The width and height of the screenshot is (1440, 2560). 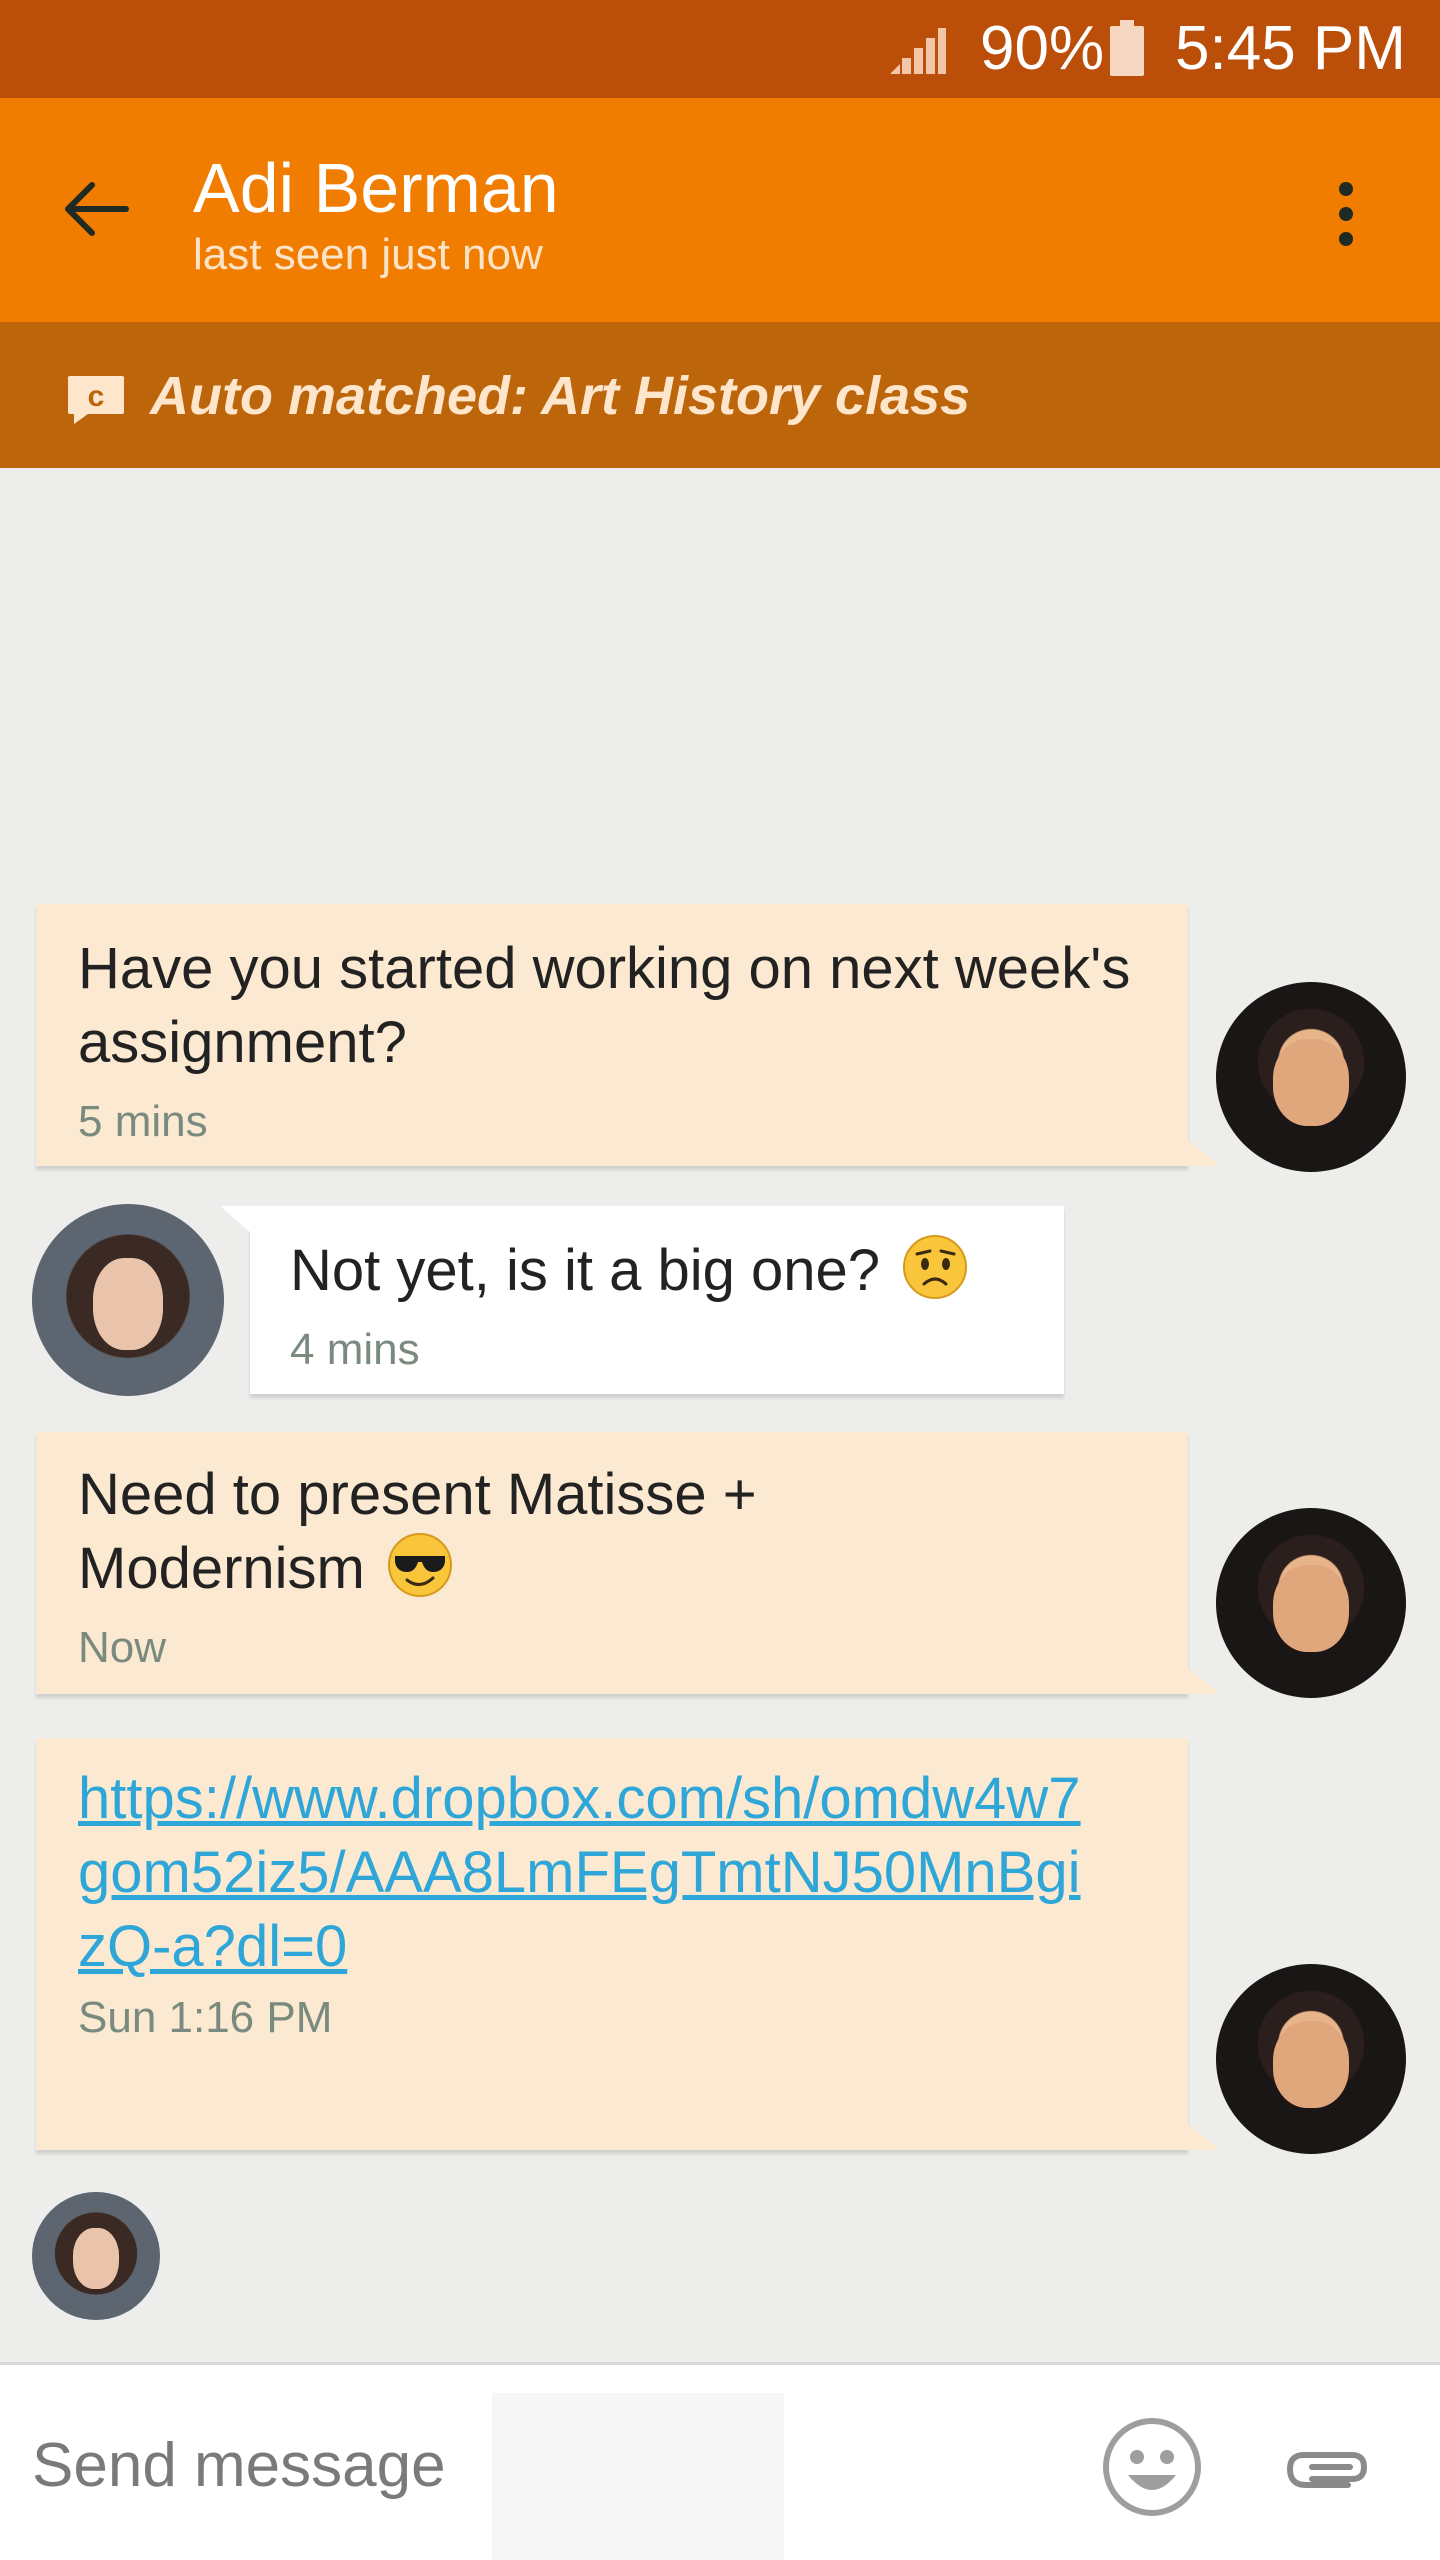 What do you see at coordinates (1152, 2467) in the screenshot?
I see `emoji-button-icon` at bounding box center [1152, 2467].